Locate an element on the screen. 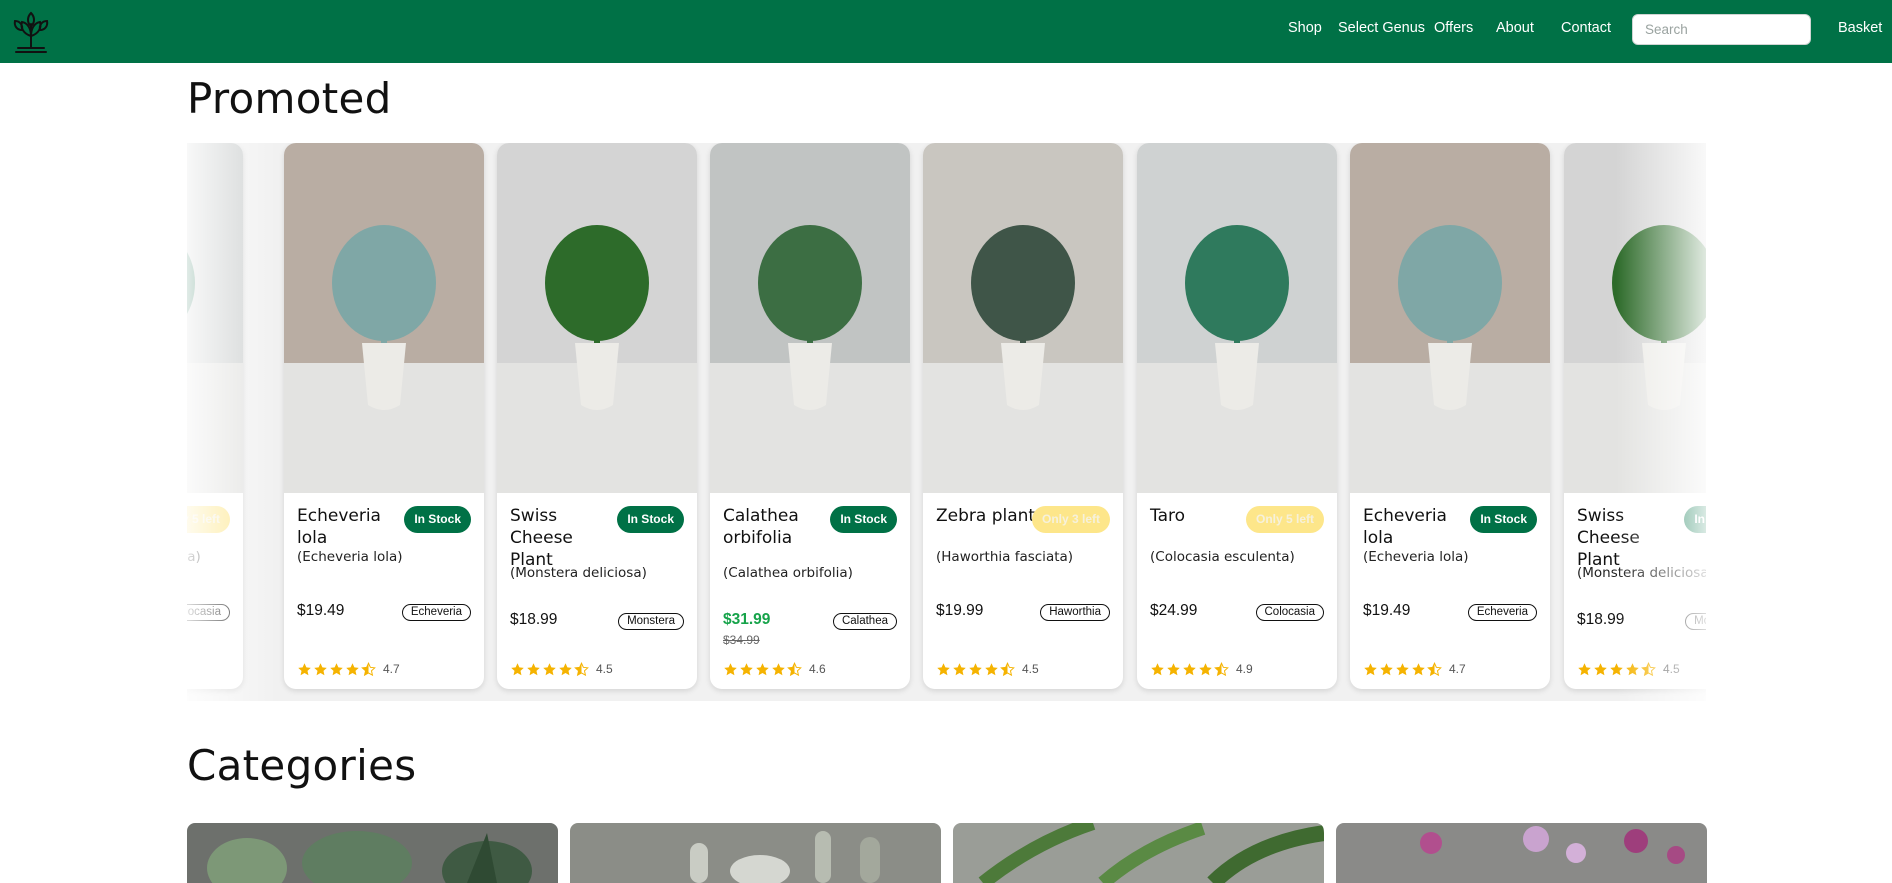 Image resolution: width=1892 pixels, height=883 pixels. category-image-cacti is located at coordinates (755, 853).